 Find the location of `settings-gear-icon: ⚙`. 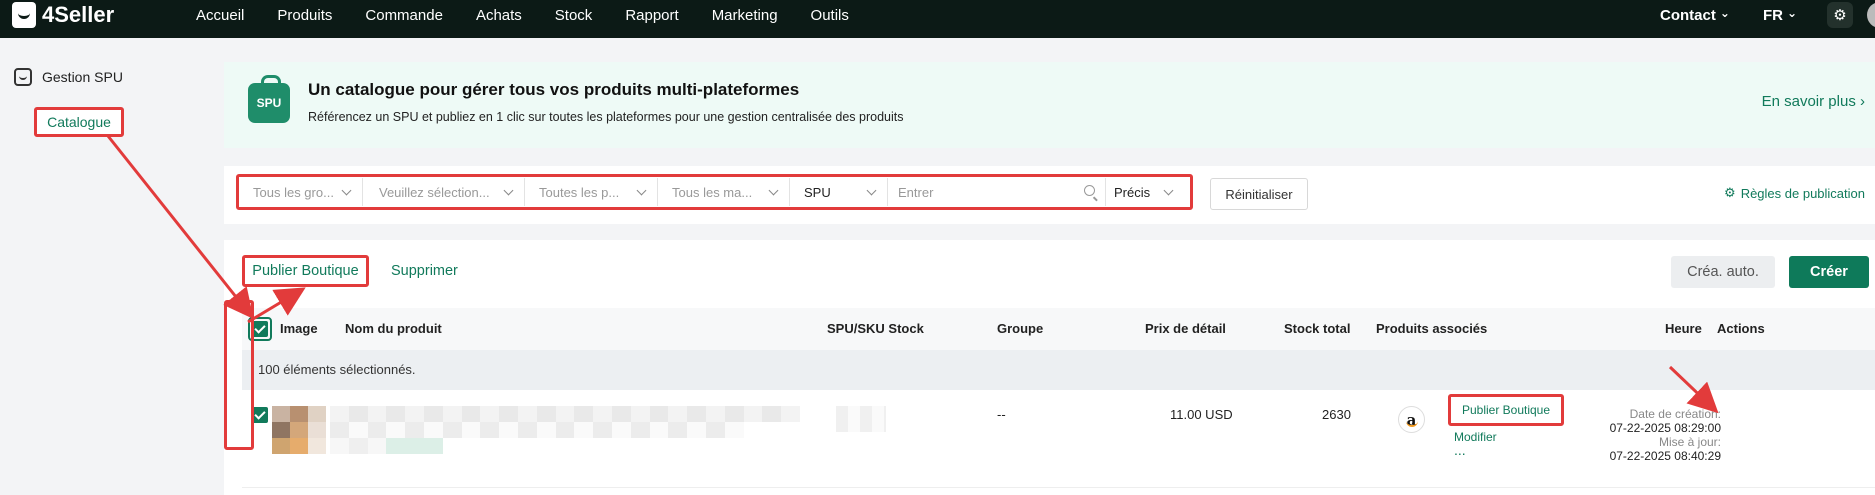

settings-gear-icon: ⚙ is located at coordinates (1840, 15).